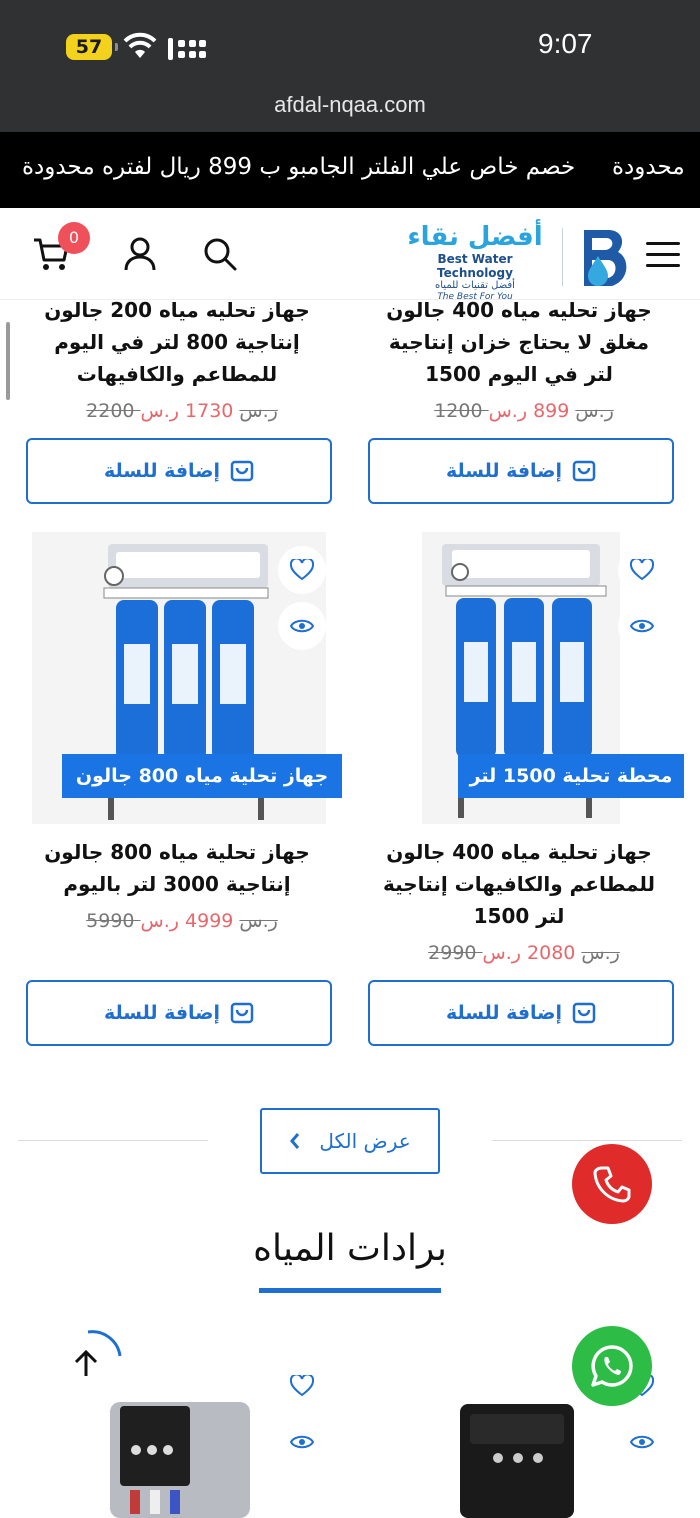  Describe the element at coordinates (182, 921) in the screenshot. I see `product-price-4: 5990 ر.س 4999 ر.س` at that location.